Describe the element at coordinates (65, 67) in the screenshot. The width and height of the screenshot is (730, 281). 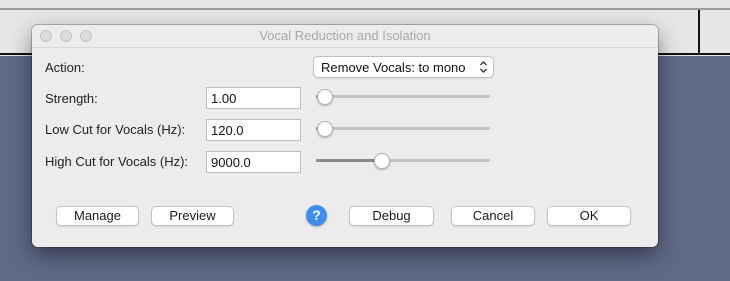
I see `action-label: Action:` at that location.